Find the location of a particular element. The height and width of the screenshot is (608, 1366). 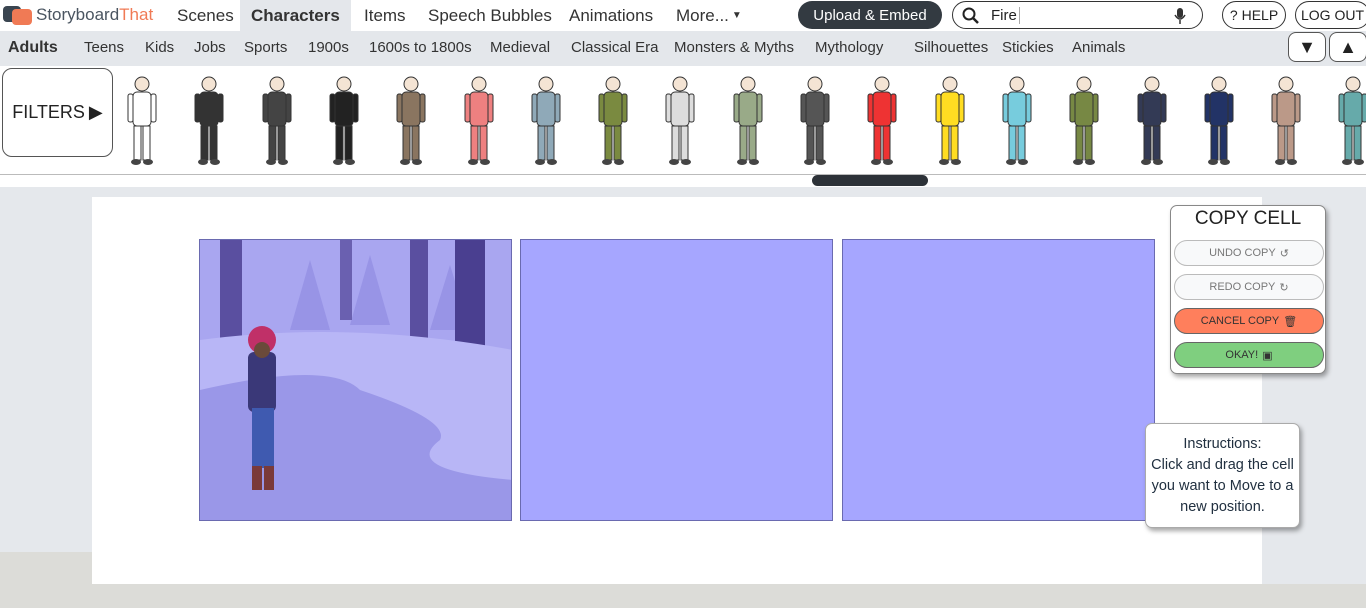

okay-label: OKAY! is located at coordinates (1242, 355).